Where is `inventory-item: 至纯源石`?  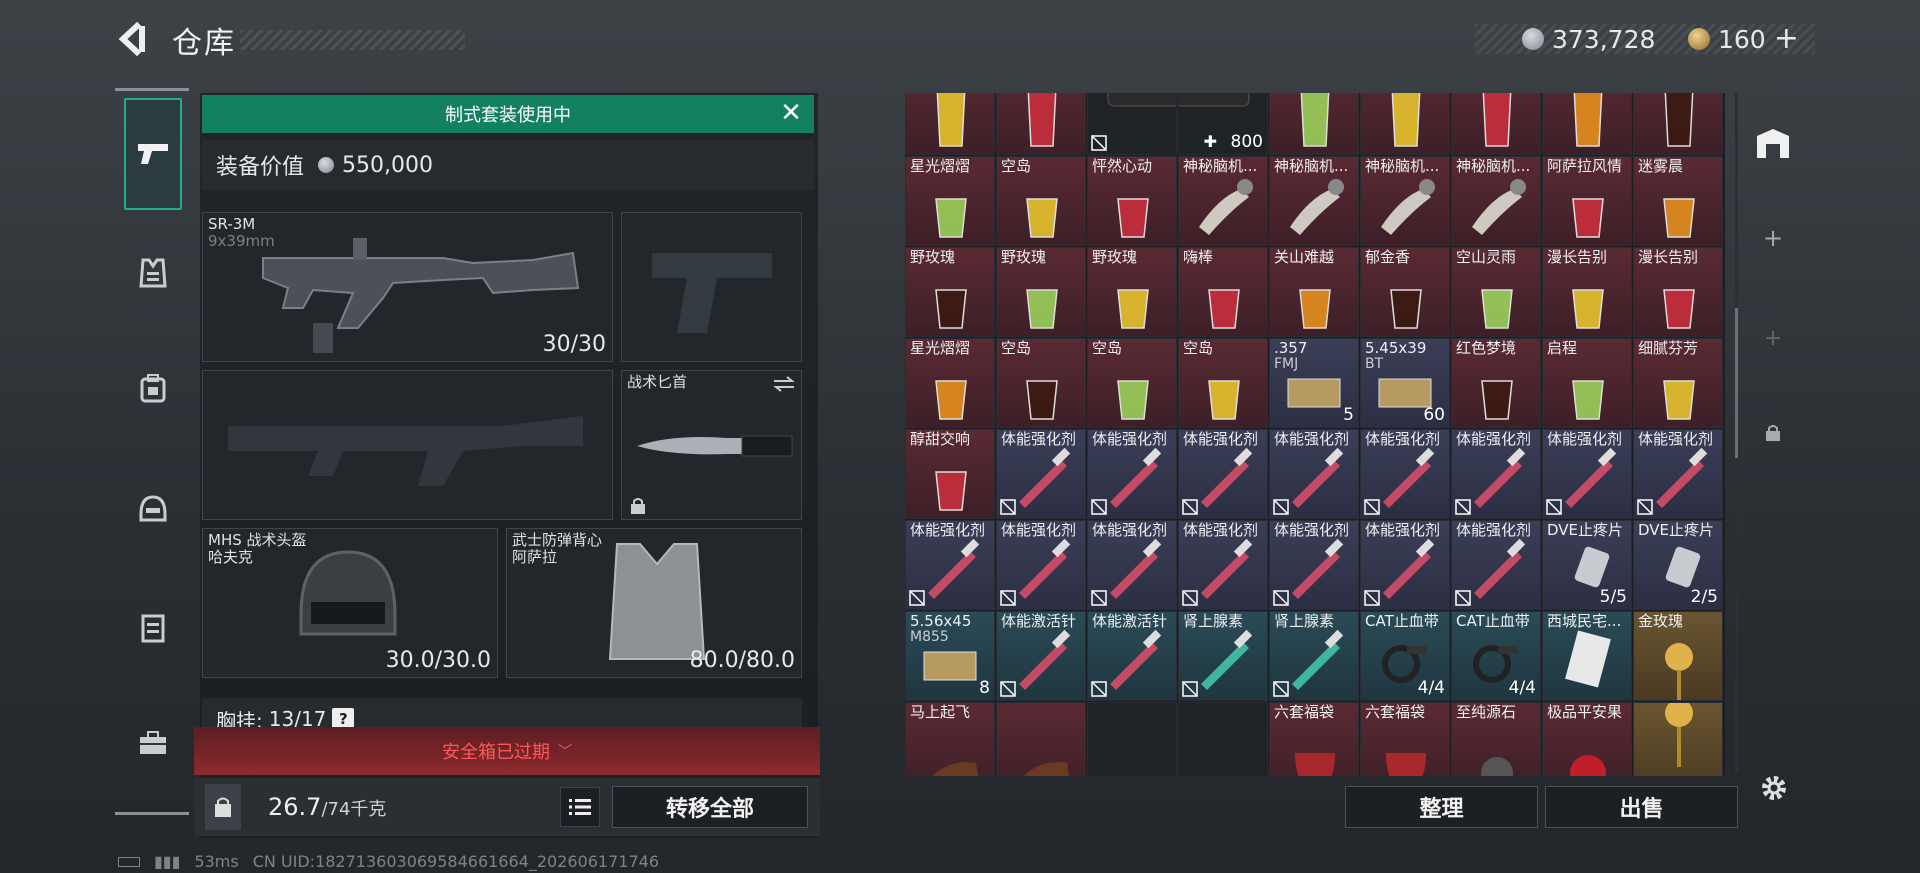 inventory-item: 至纯源石 is located at coordinates (1496, 739).